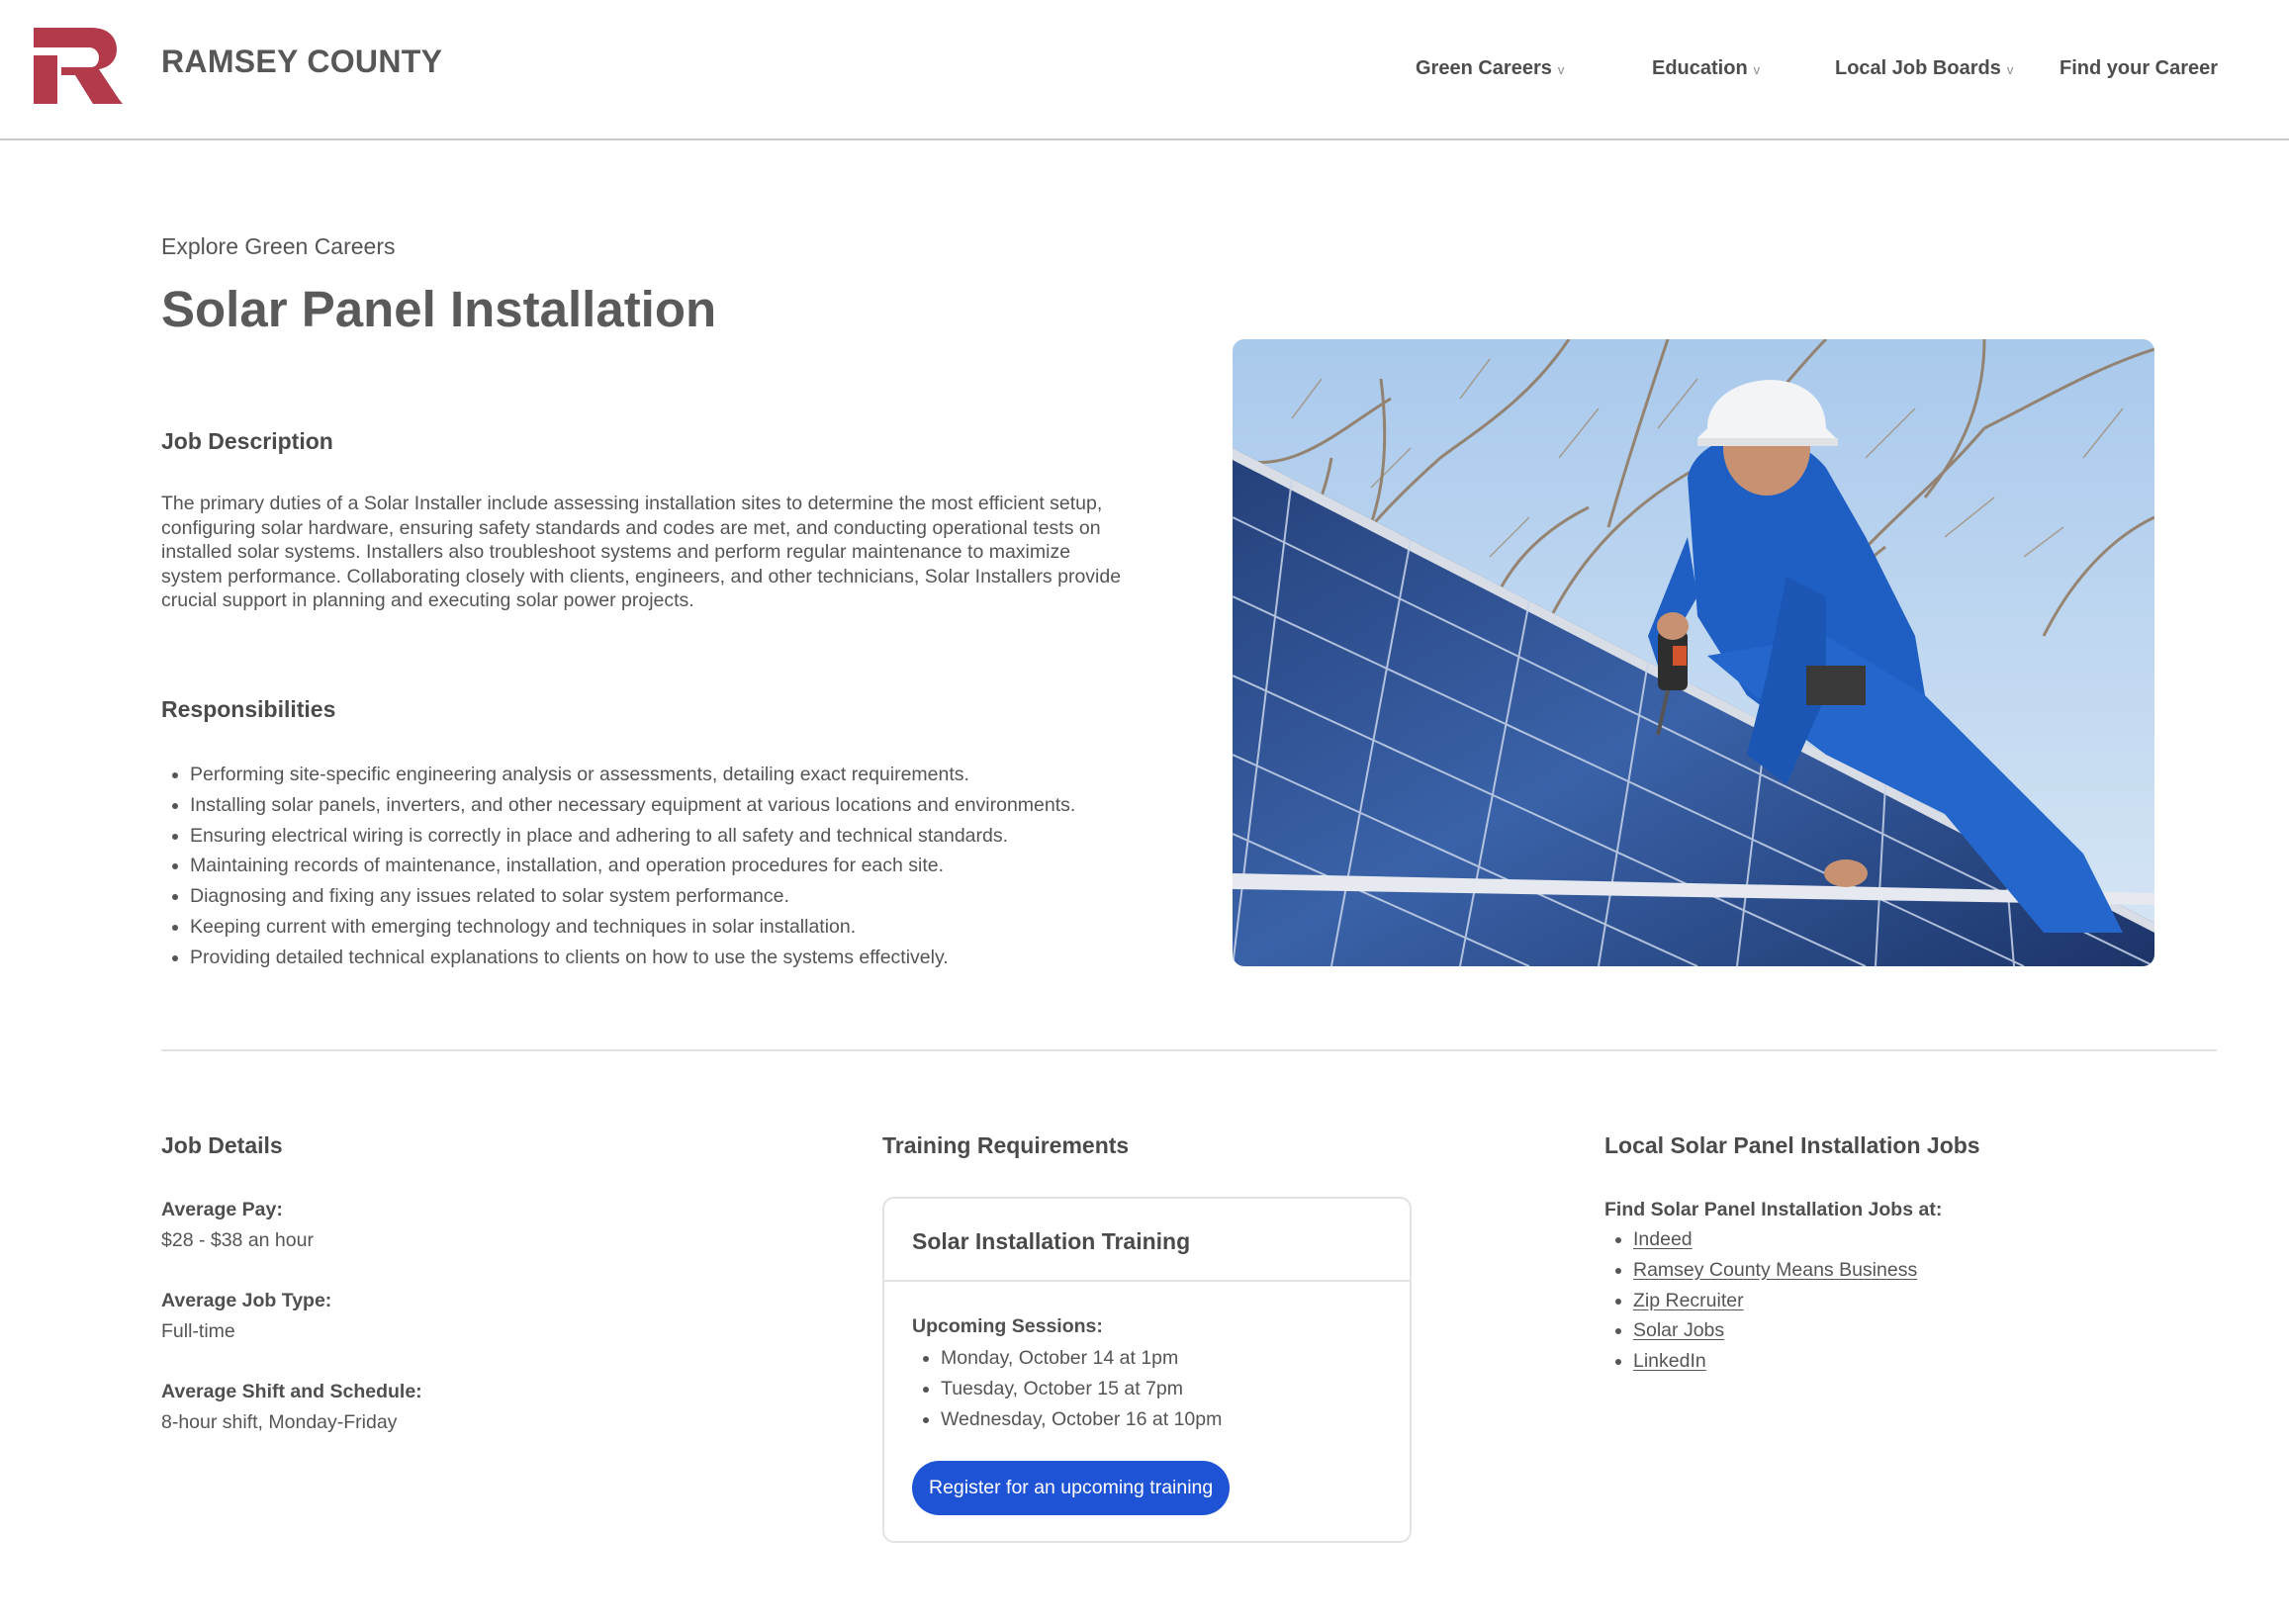 The height and width of the screenshot is (1624, 2289). Describe the element at coordinates (1918, 68) in the screenshot. I see `nav-label: Local Job Boards` at that location.